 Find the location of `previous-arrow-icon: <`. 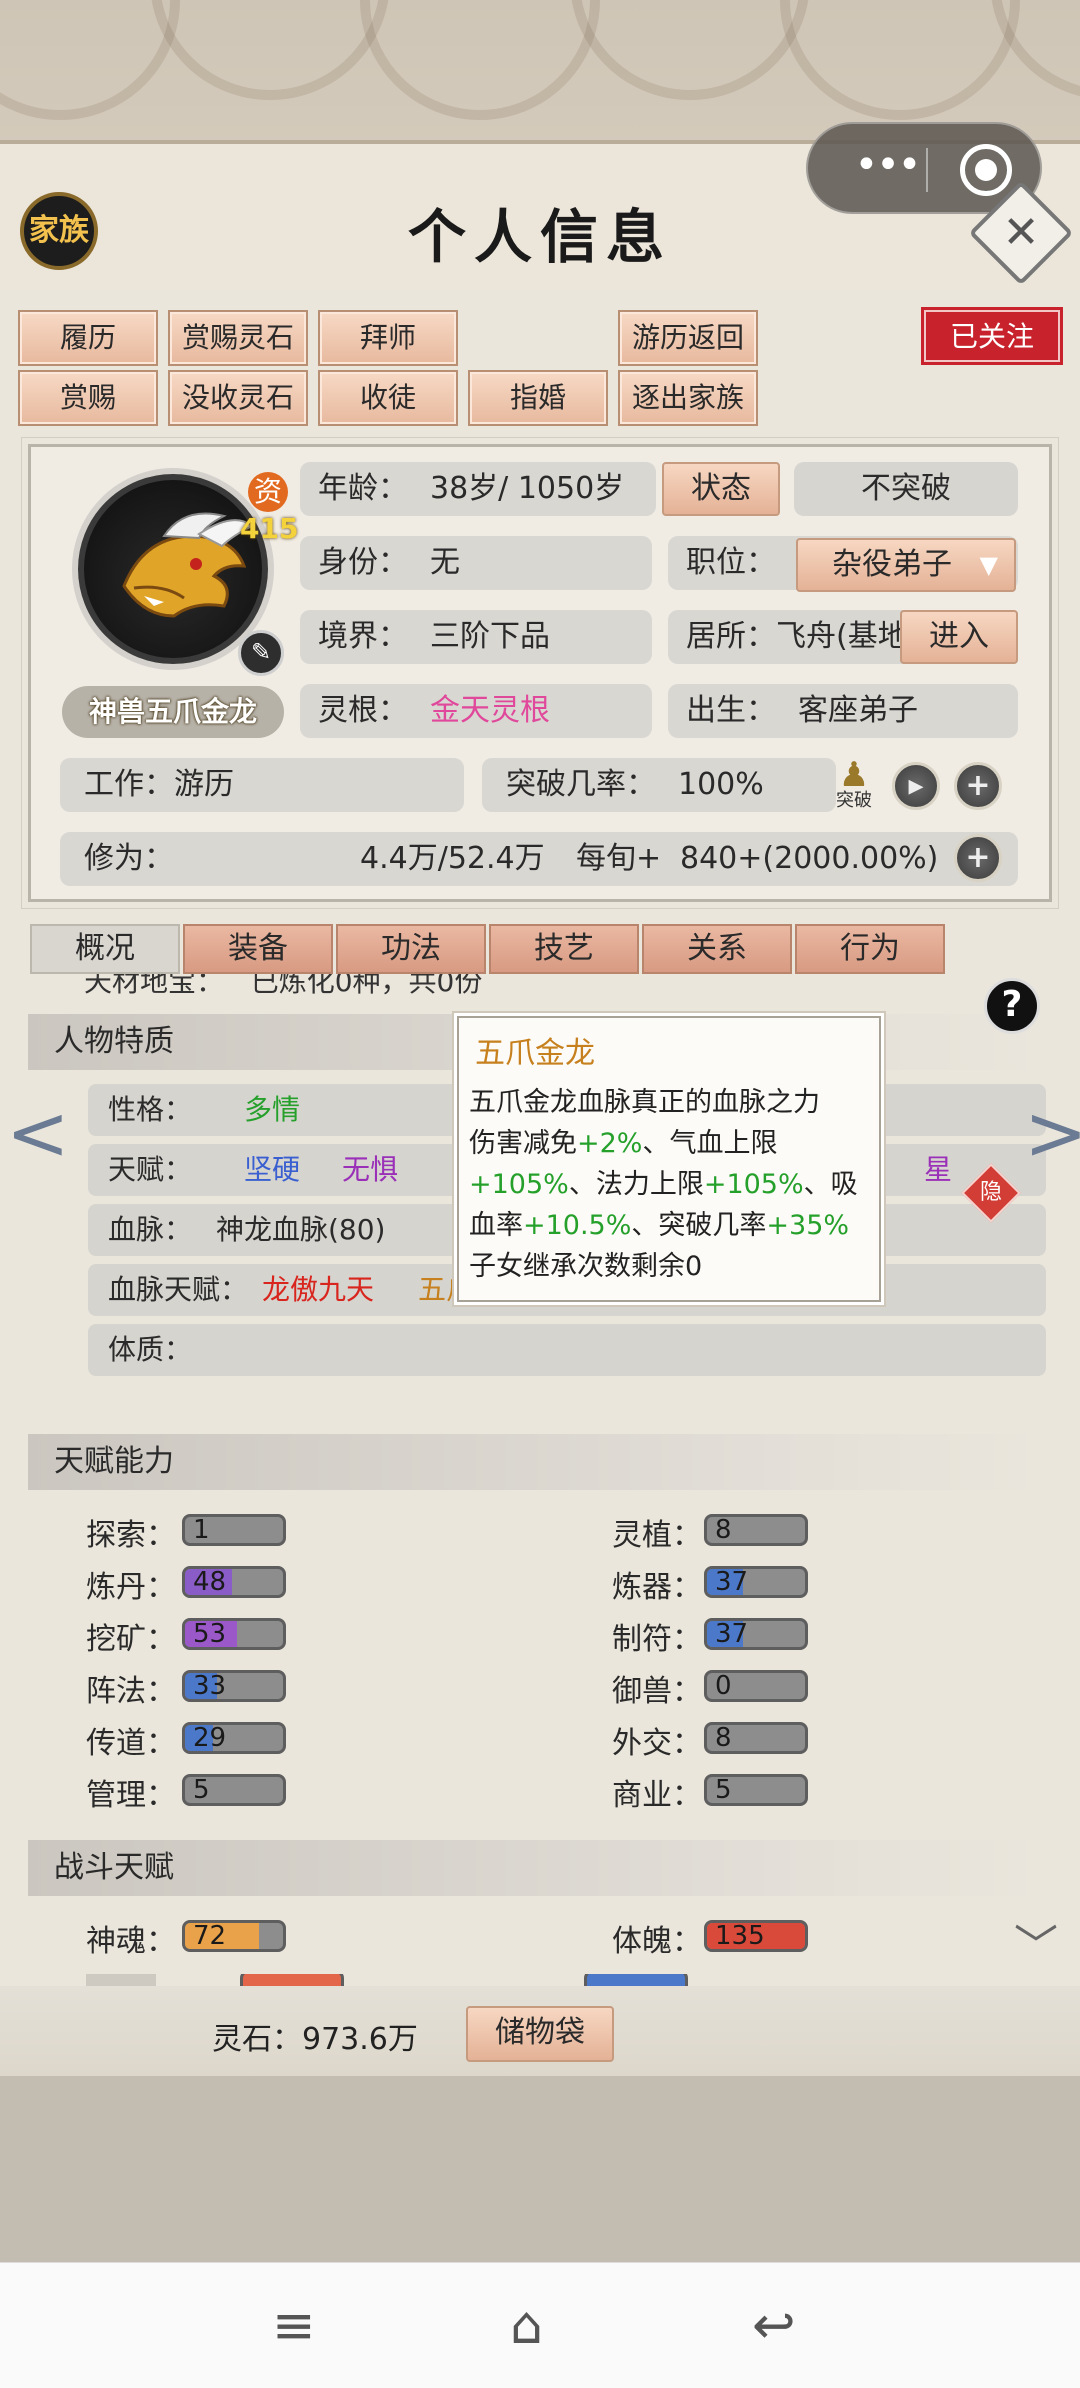

previous-arrow-icon: < is located at coordinates (38, 1132).